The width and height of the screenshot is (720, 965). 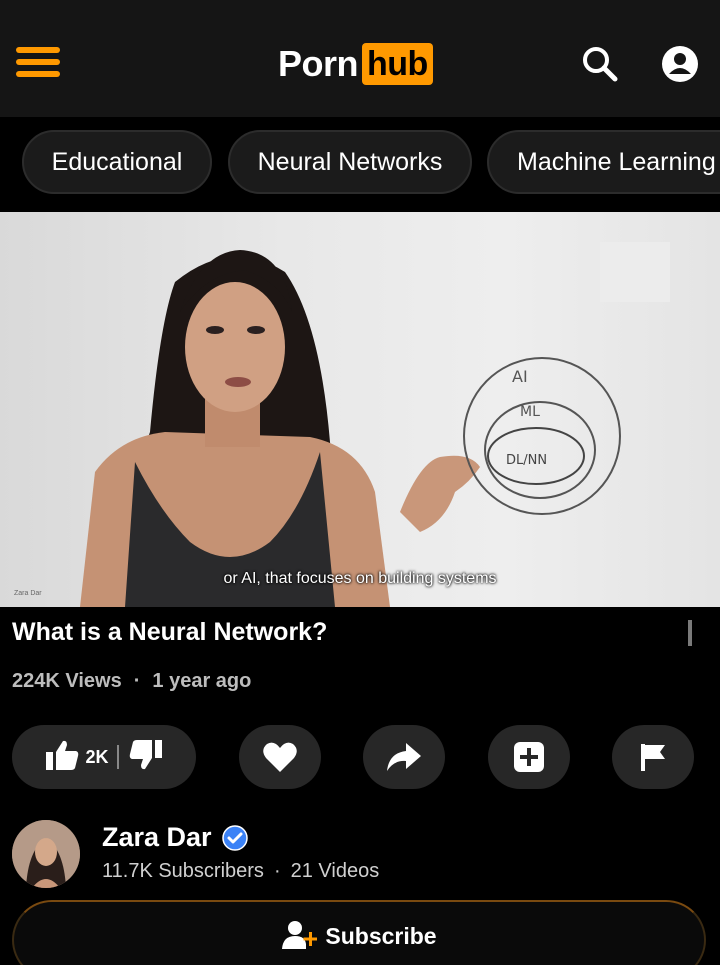 I want to click on user-icon, so click(x=680, y=64).